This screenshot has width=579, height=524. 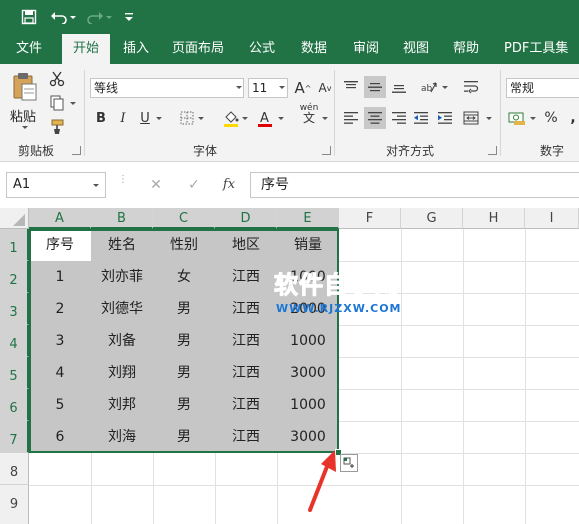 What do you see at coordinates (375, 118) in the screenshot?
I see `align-center-icon` at bounding box center [375, 118].